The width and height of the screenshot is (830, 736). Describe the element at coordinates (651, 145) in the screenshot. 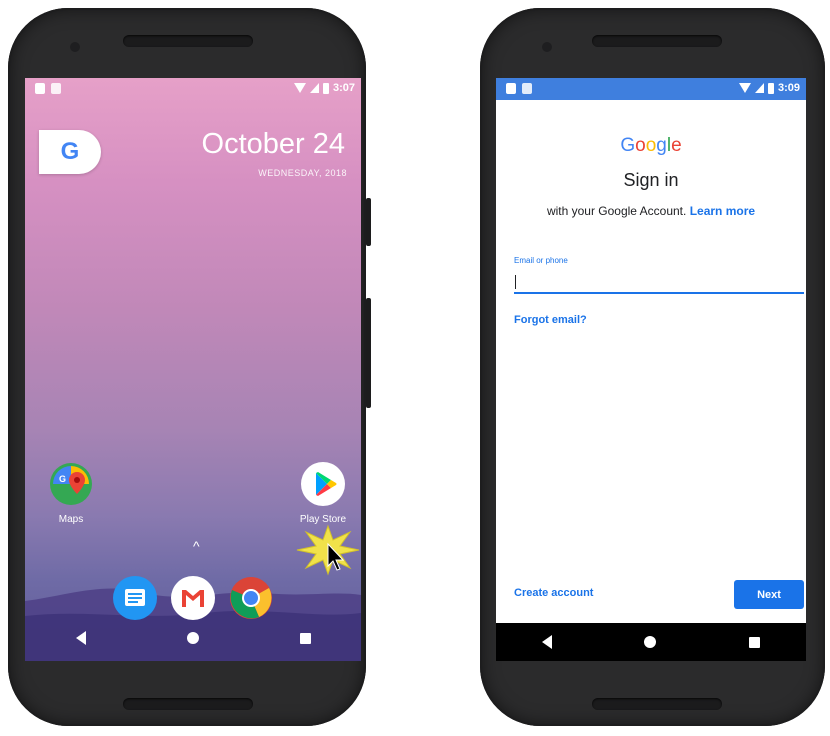

I see `google-logo: Google` at that location.